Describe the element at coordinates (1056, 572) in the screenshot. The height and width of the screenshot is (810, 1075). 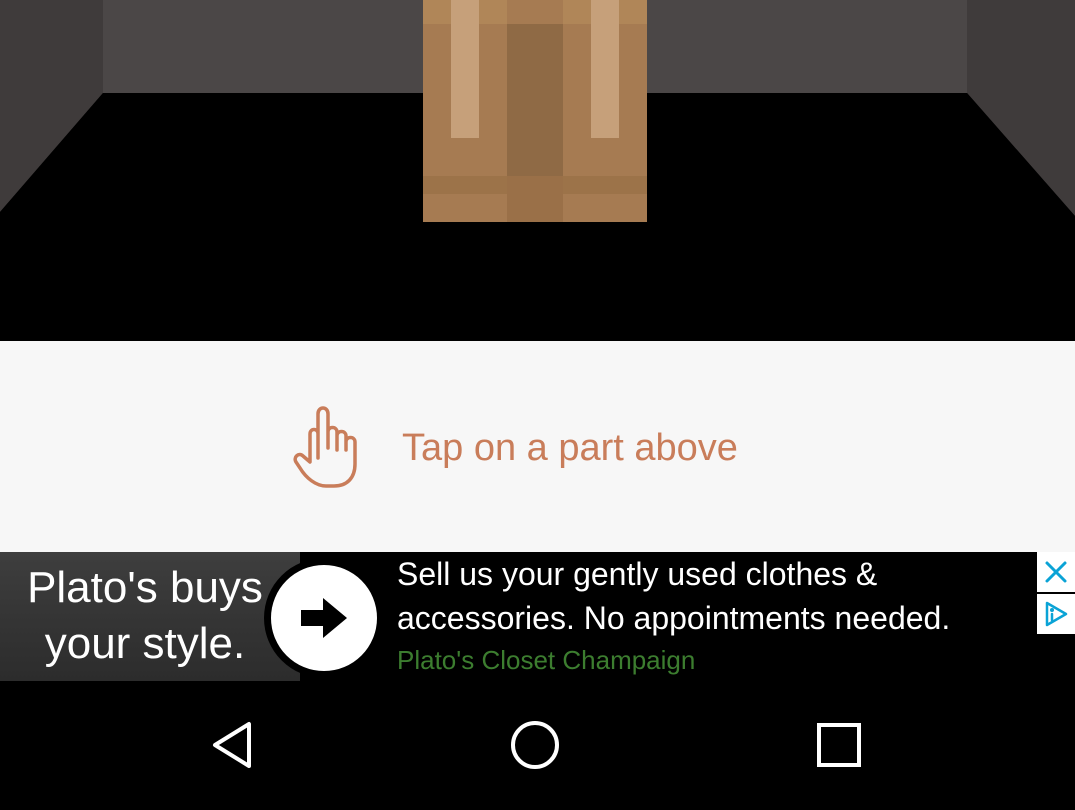
I see `close-icon` at that location.